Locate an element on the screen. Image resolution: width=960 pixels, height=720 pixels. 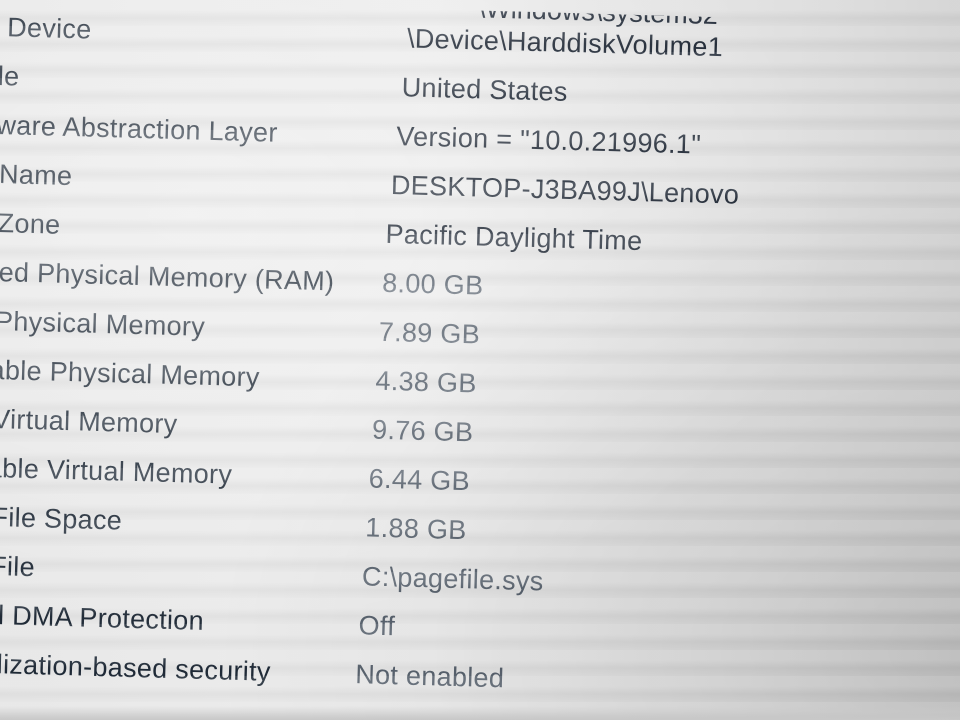
item-label: Device is located at coordinates (49, 28).